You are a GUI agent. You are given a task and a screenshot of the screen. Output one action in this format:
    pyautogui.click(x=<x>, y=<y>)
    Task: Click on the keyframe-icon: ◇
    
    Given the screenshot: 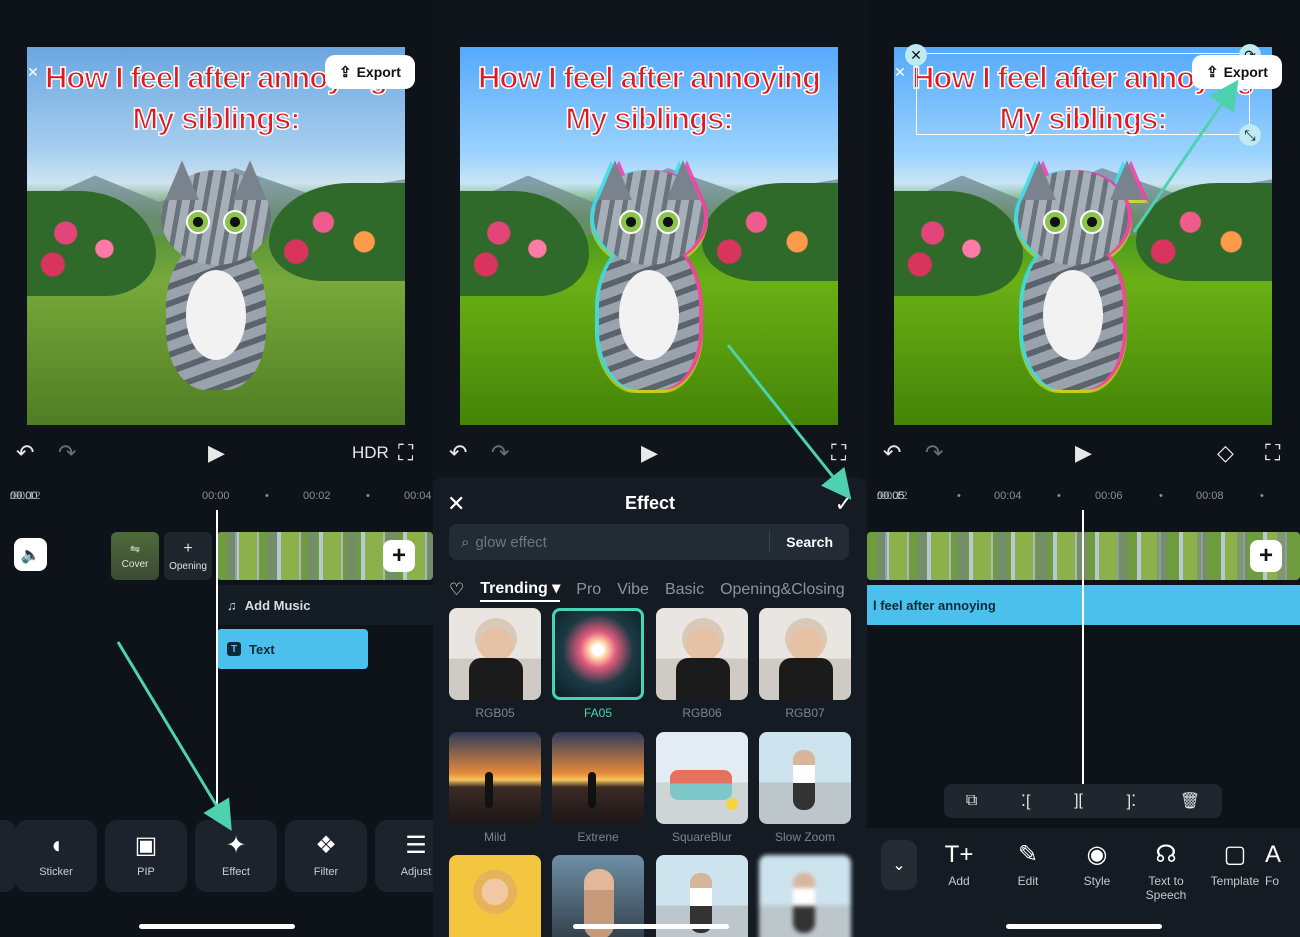 What is the action you would take?
    pyautogui.click(x=1225, y=453)
    